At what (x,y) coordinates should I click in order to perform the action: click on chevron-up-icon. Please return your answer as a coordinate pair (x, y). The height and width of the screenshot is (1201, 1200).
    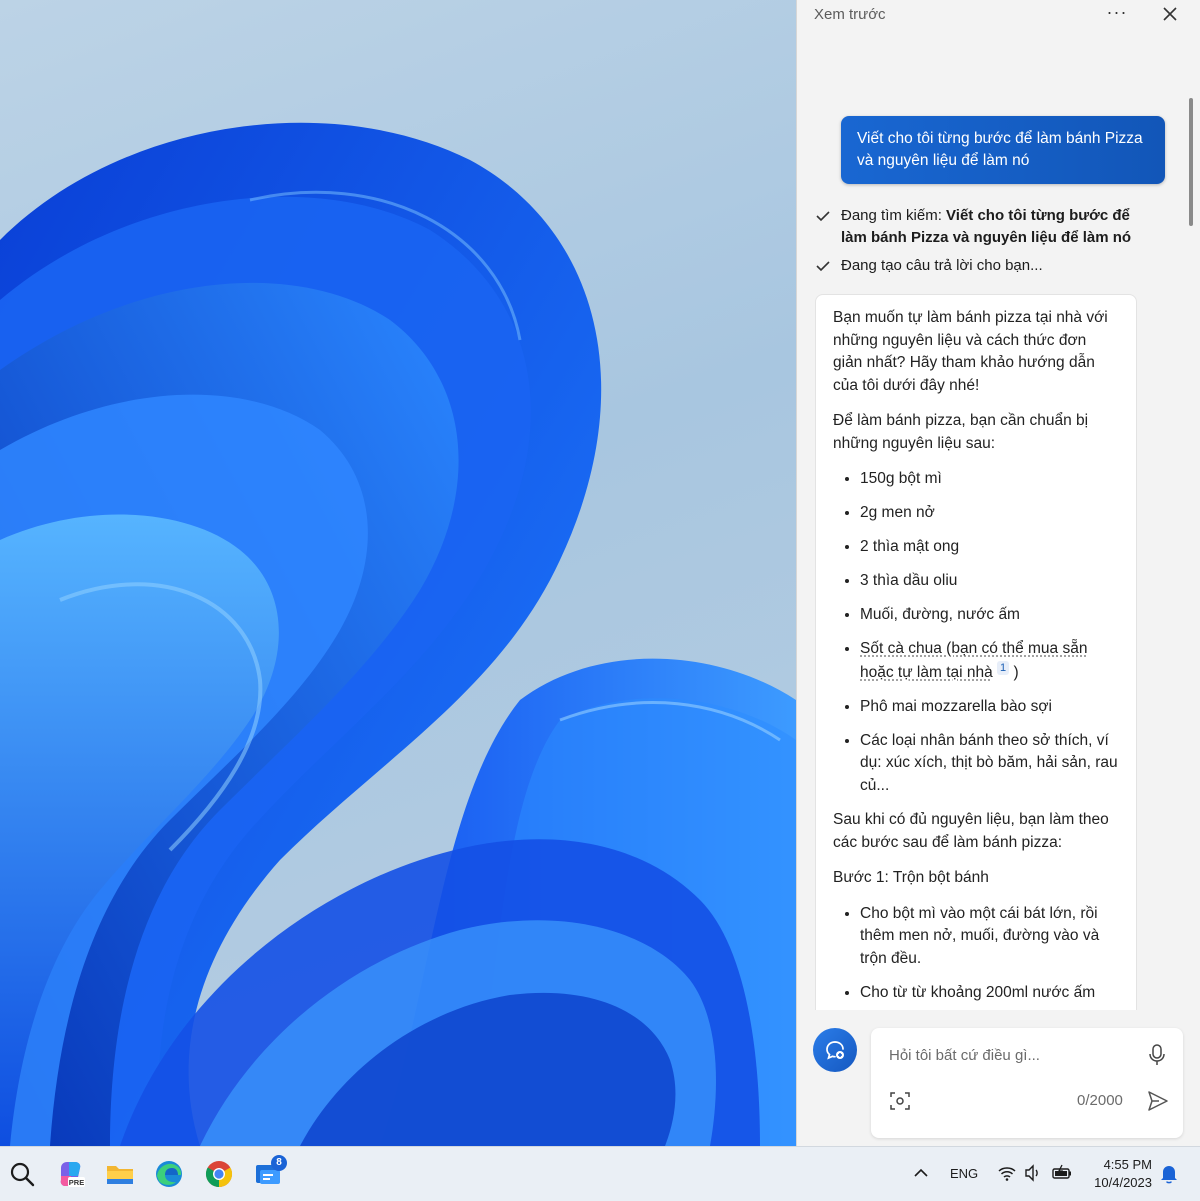
    Looking at the image, I should click on (921, 1173).